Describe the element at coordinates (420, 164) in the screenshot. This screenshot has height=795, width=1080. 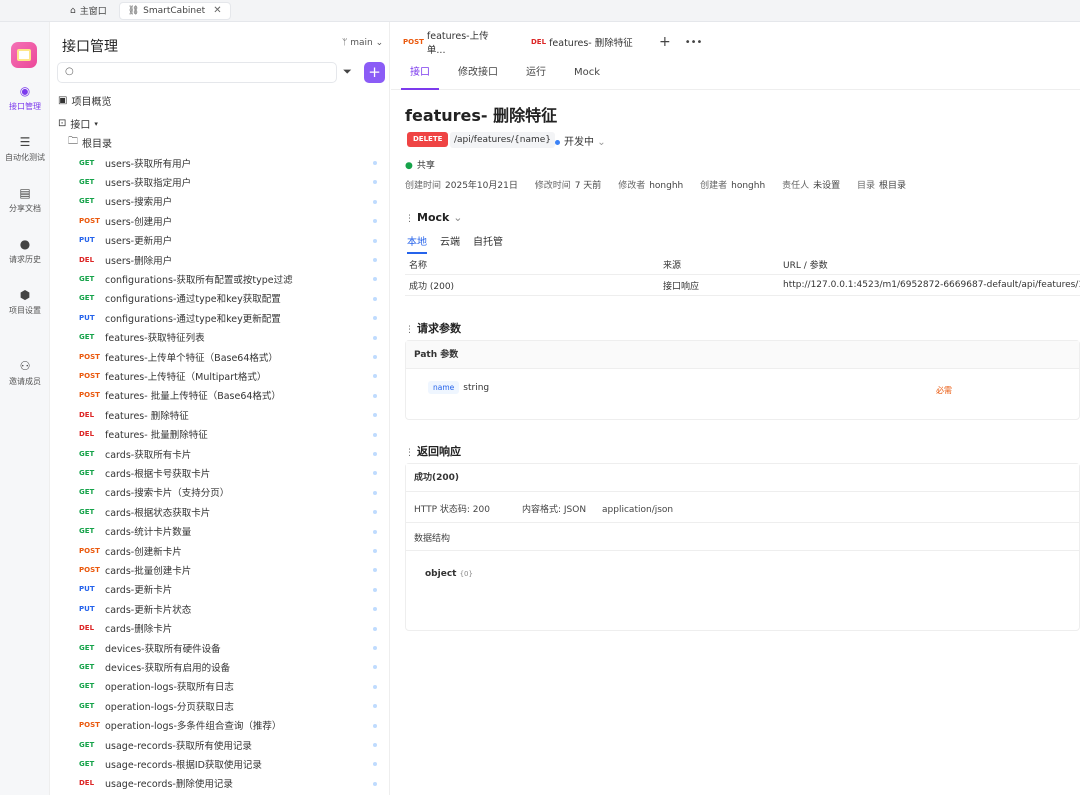
I see `share-status: ● 共享` at that location.